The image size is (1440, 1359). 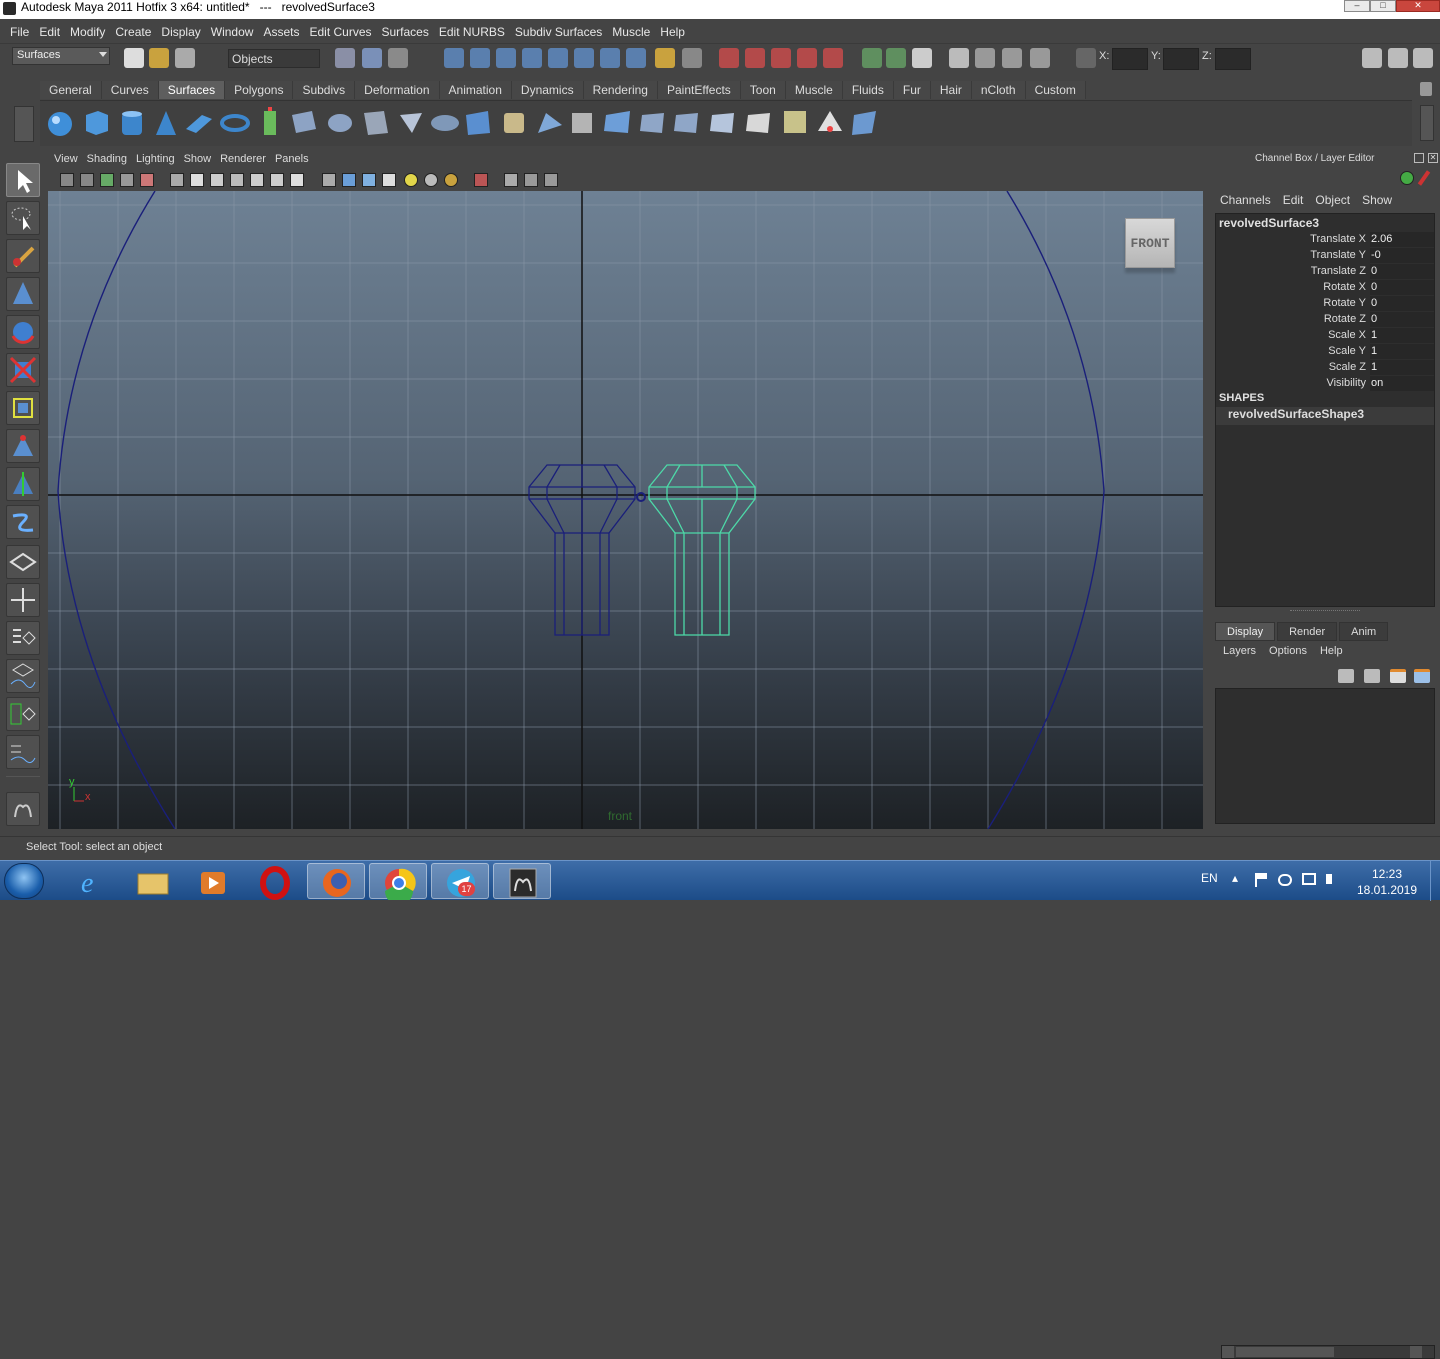 I want to click on shelf-tab-fluids: Fluids, so click(x=868, y=90).